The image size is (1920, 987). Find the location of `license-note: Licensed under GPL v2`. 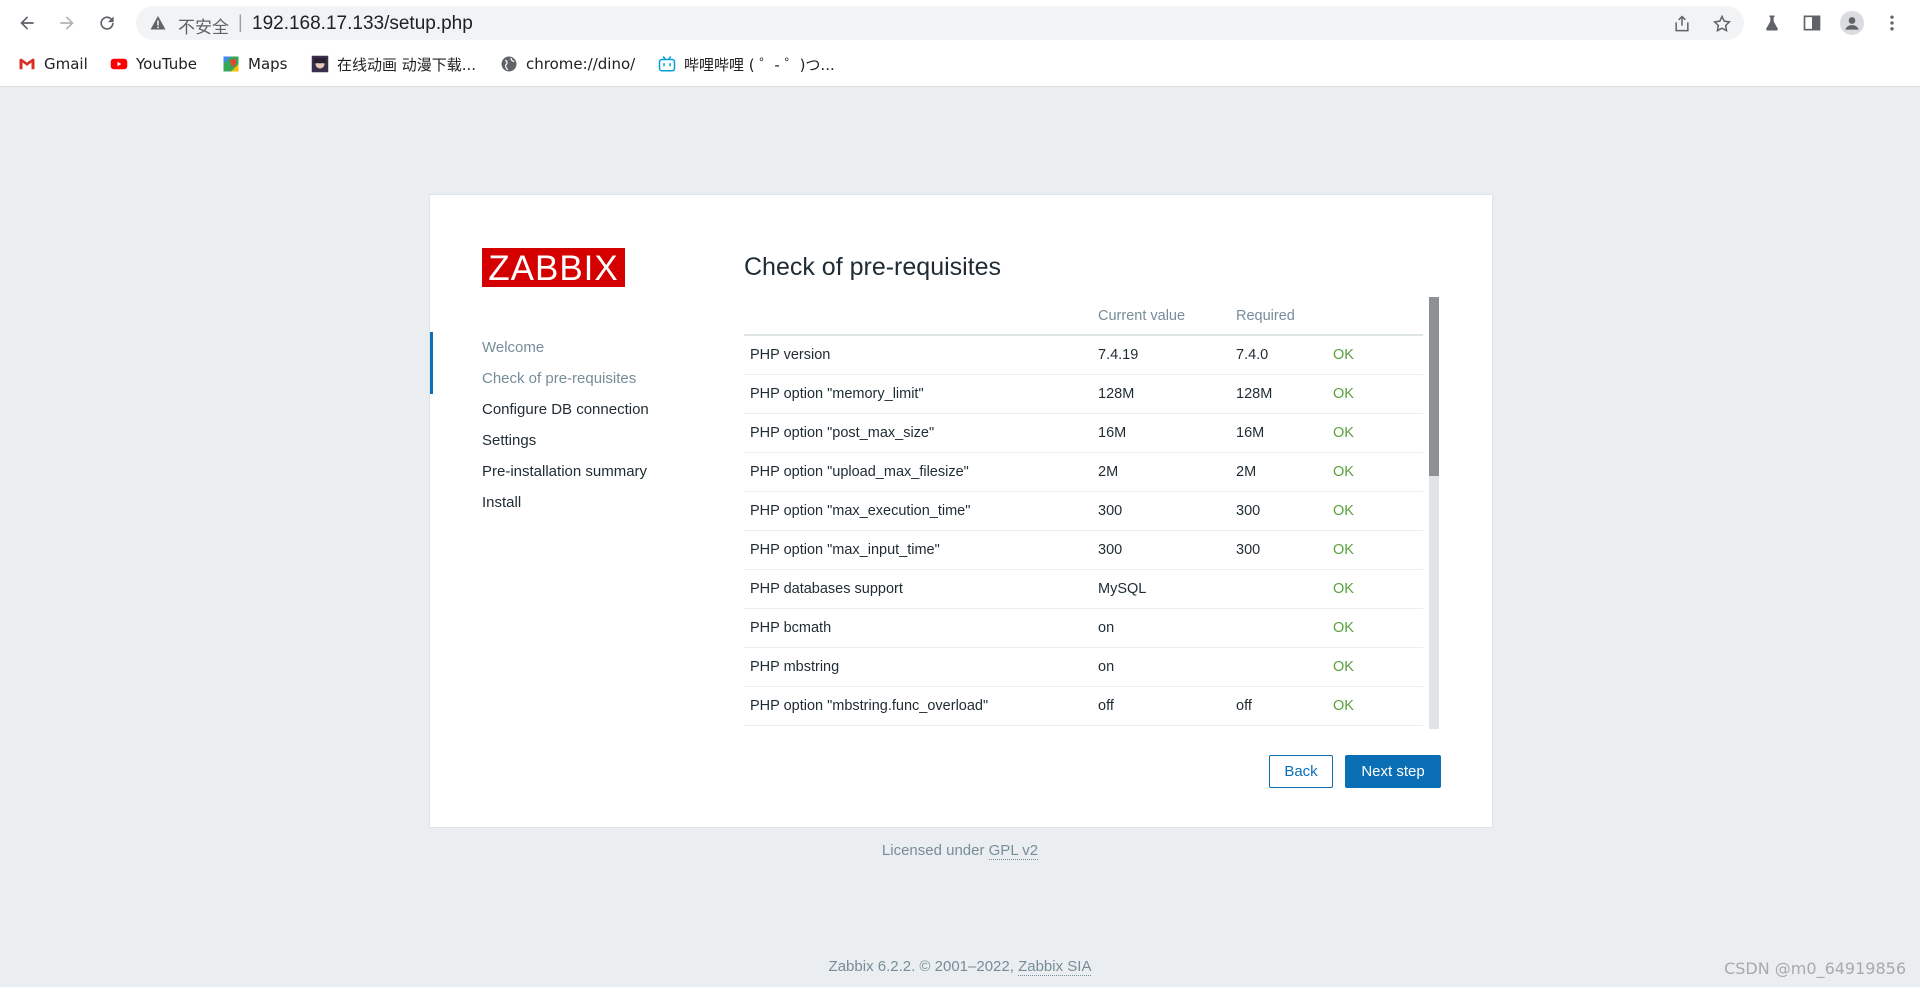

license-note: Licensed under GPL v2 is located at coordinates (960, 851).